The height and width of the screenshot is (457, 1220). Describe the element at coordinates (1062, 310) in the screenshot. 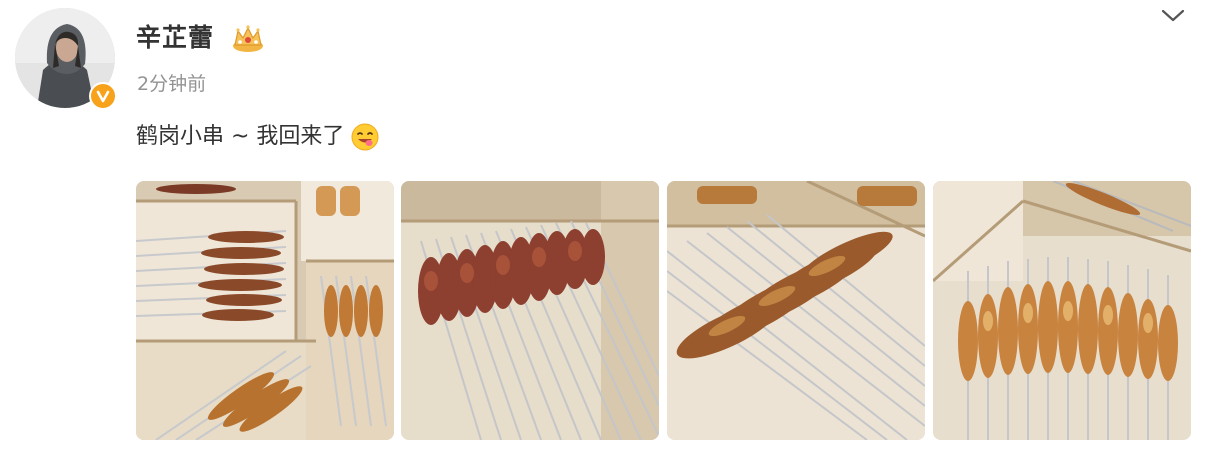

I see `photo-skewers-spiced` at that location.